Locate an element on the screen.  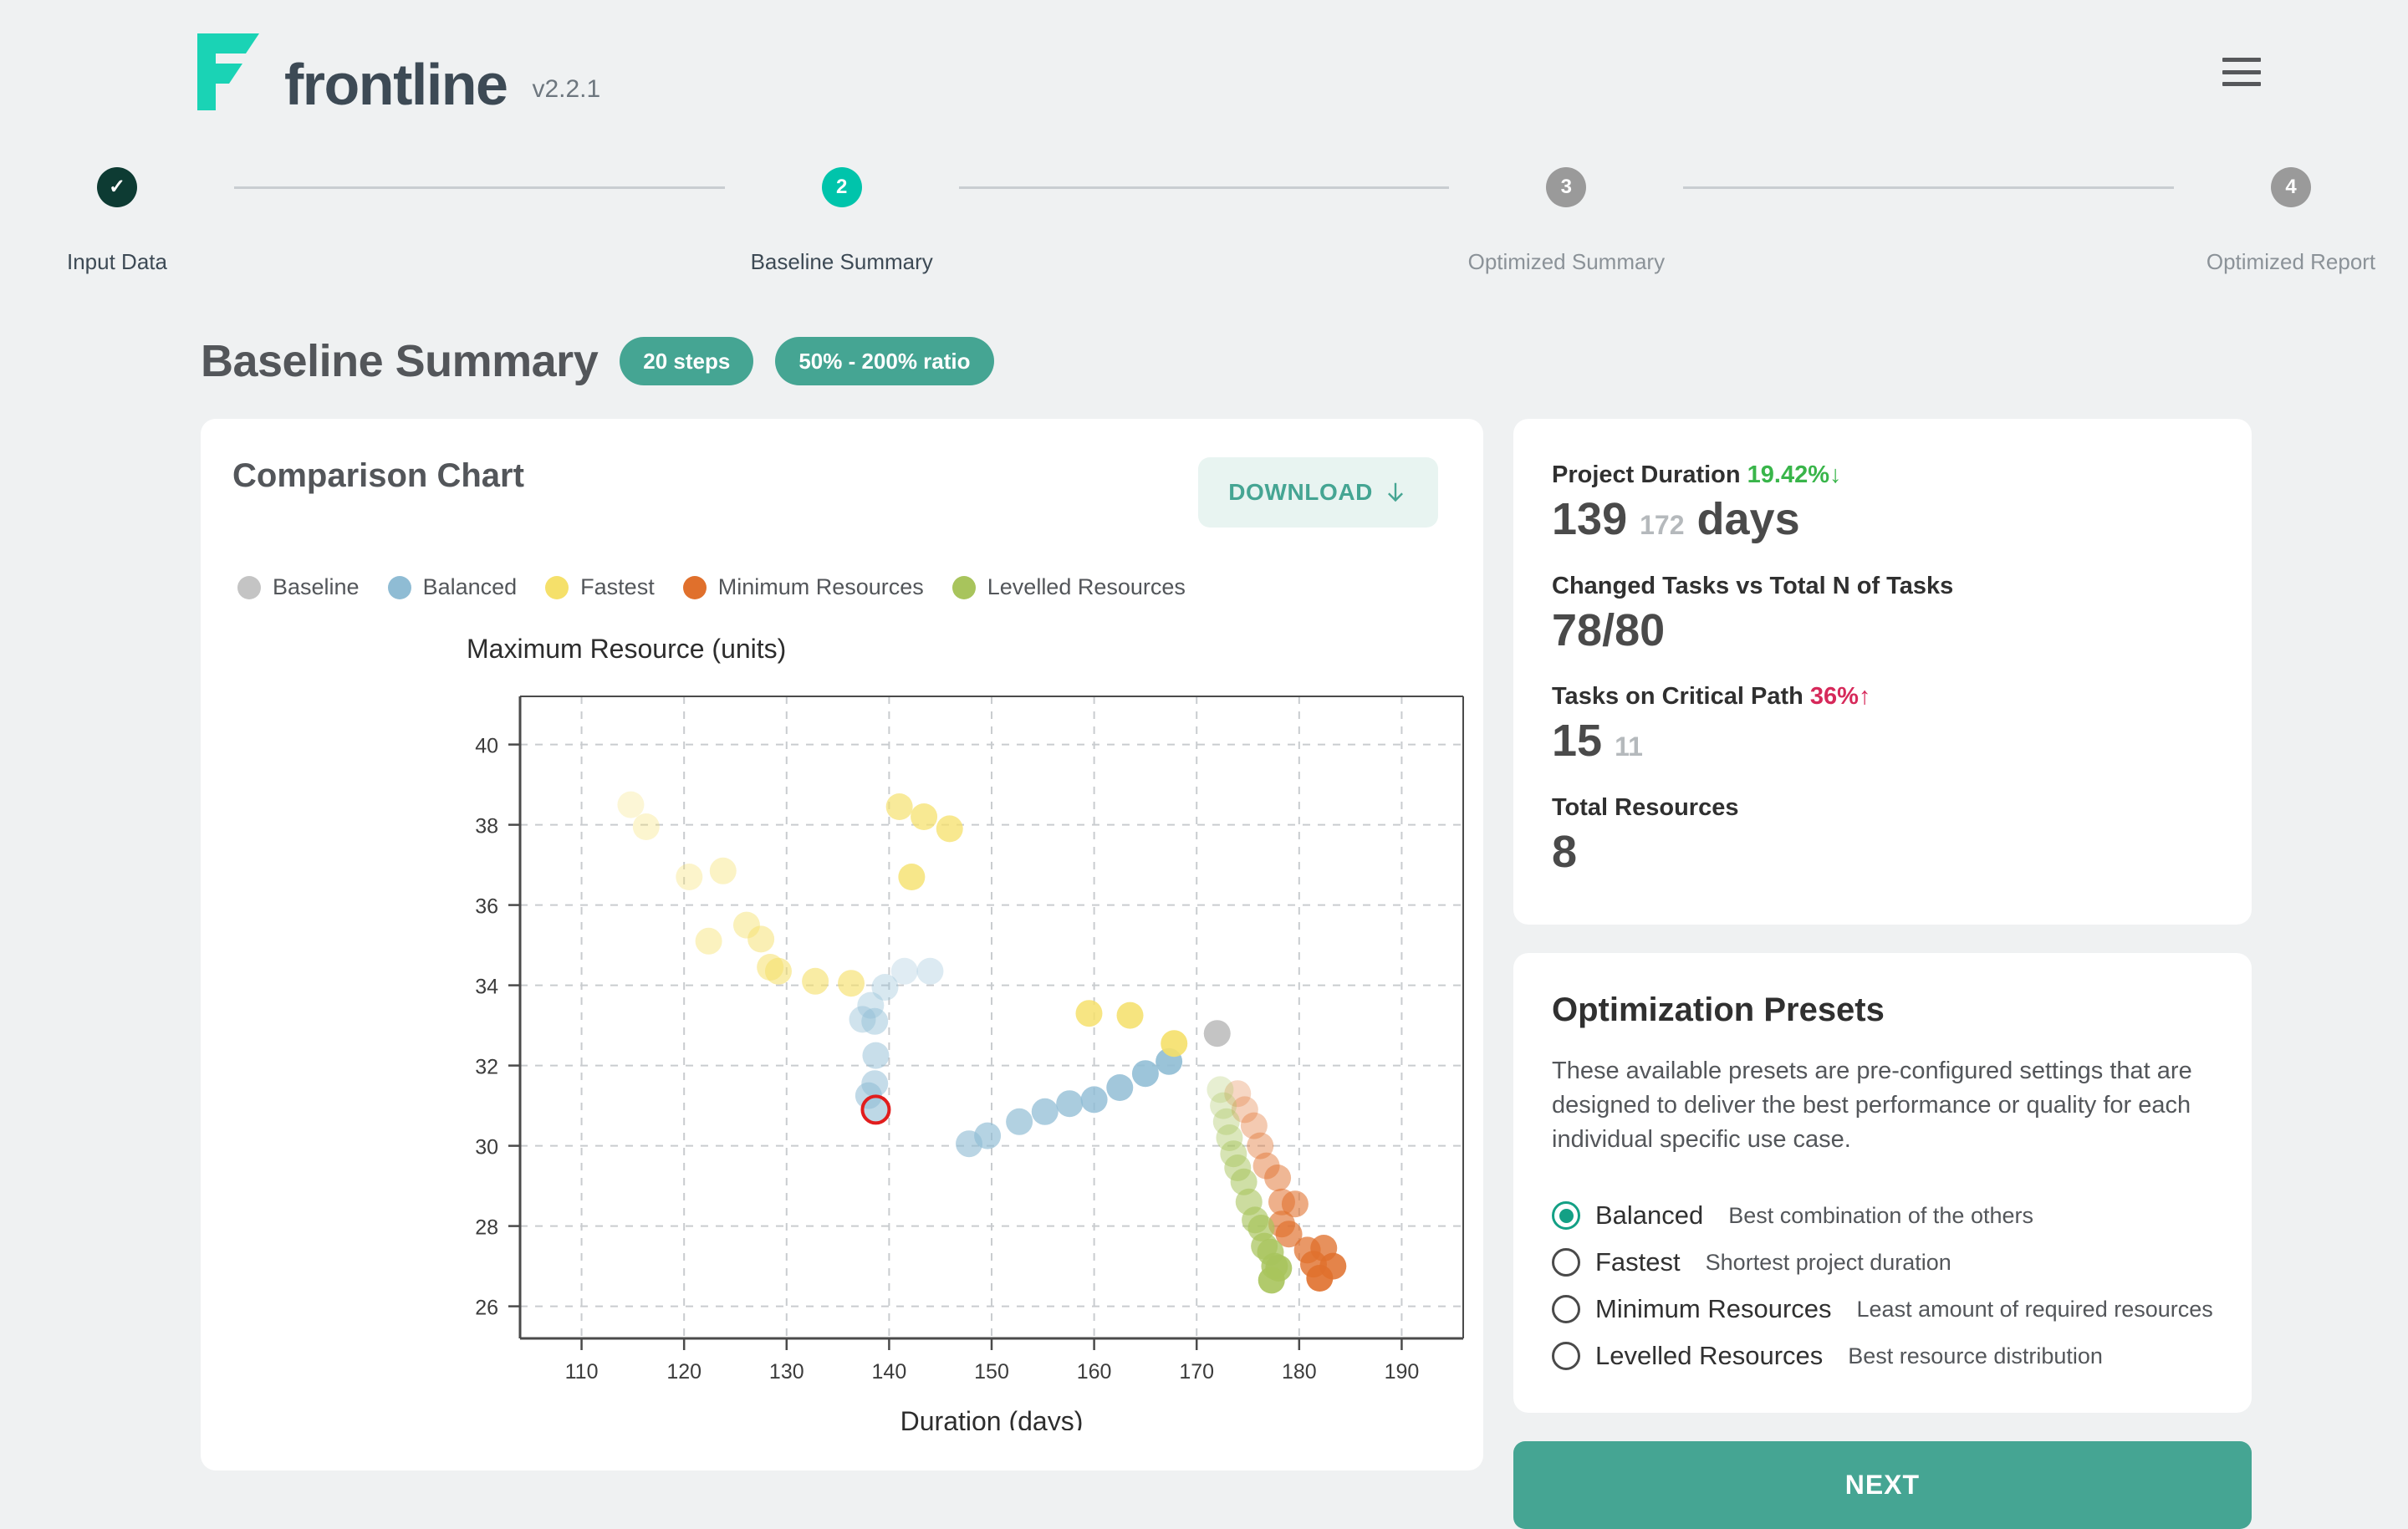
critical-path-previous: 11 is located at coordinates (1629, 746).